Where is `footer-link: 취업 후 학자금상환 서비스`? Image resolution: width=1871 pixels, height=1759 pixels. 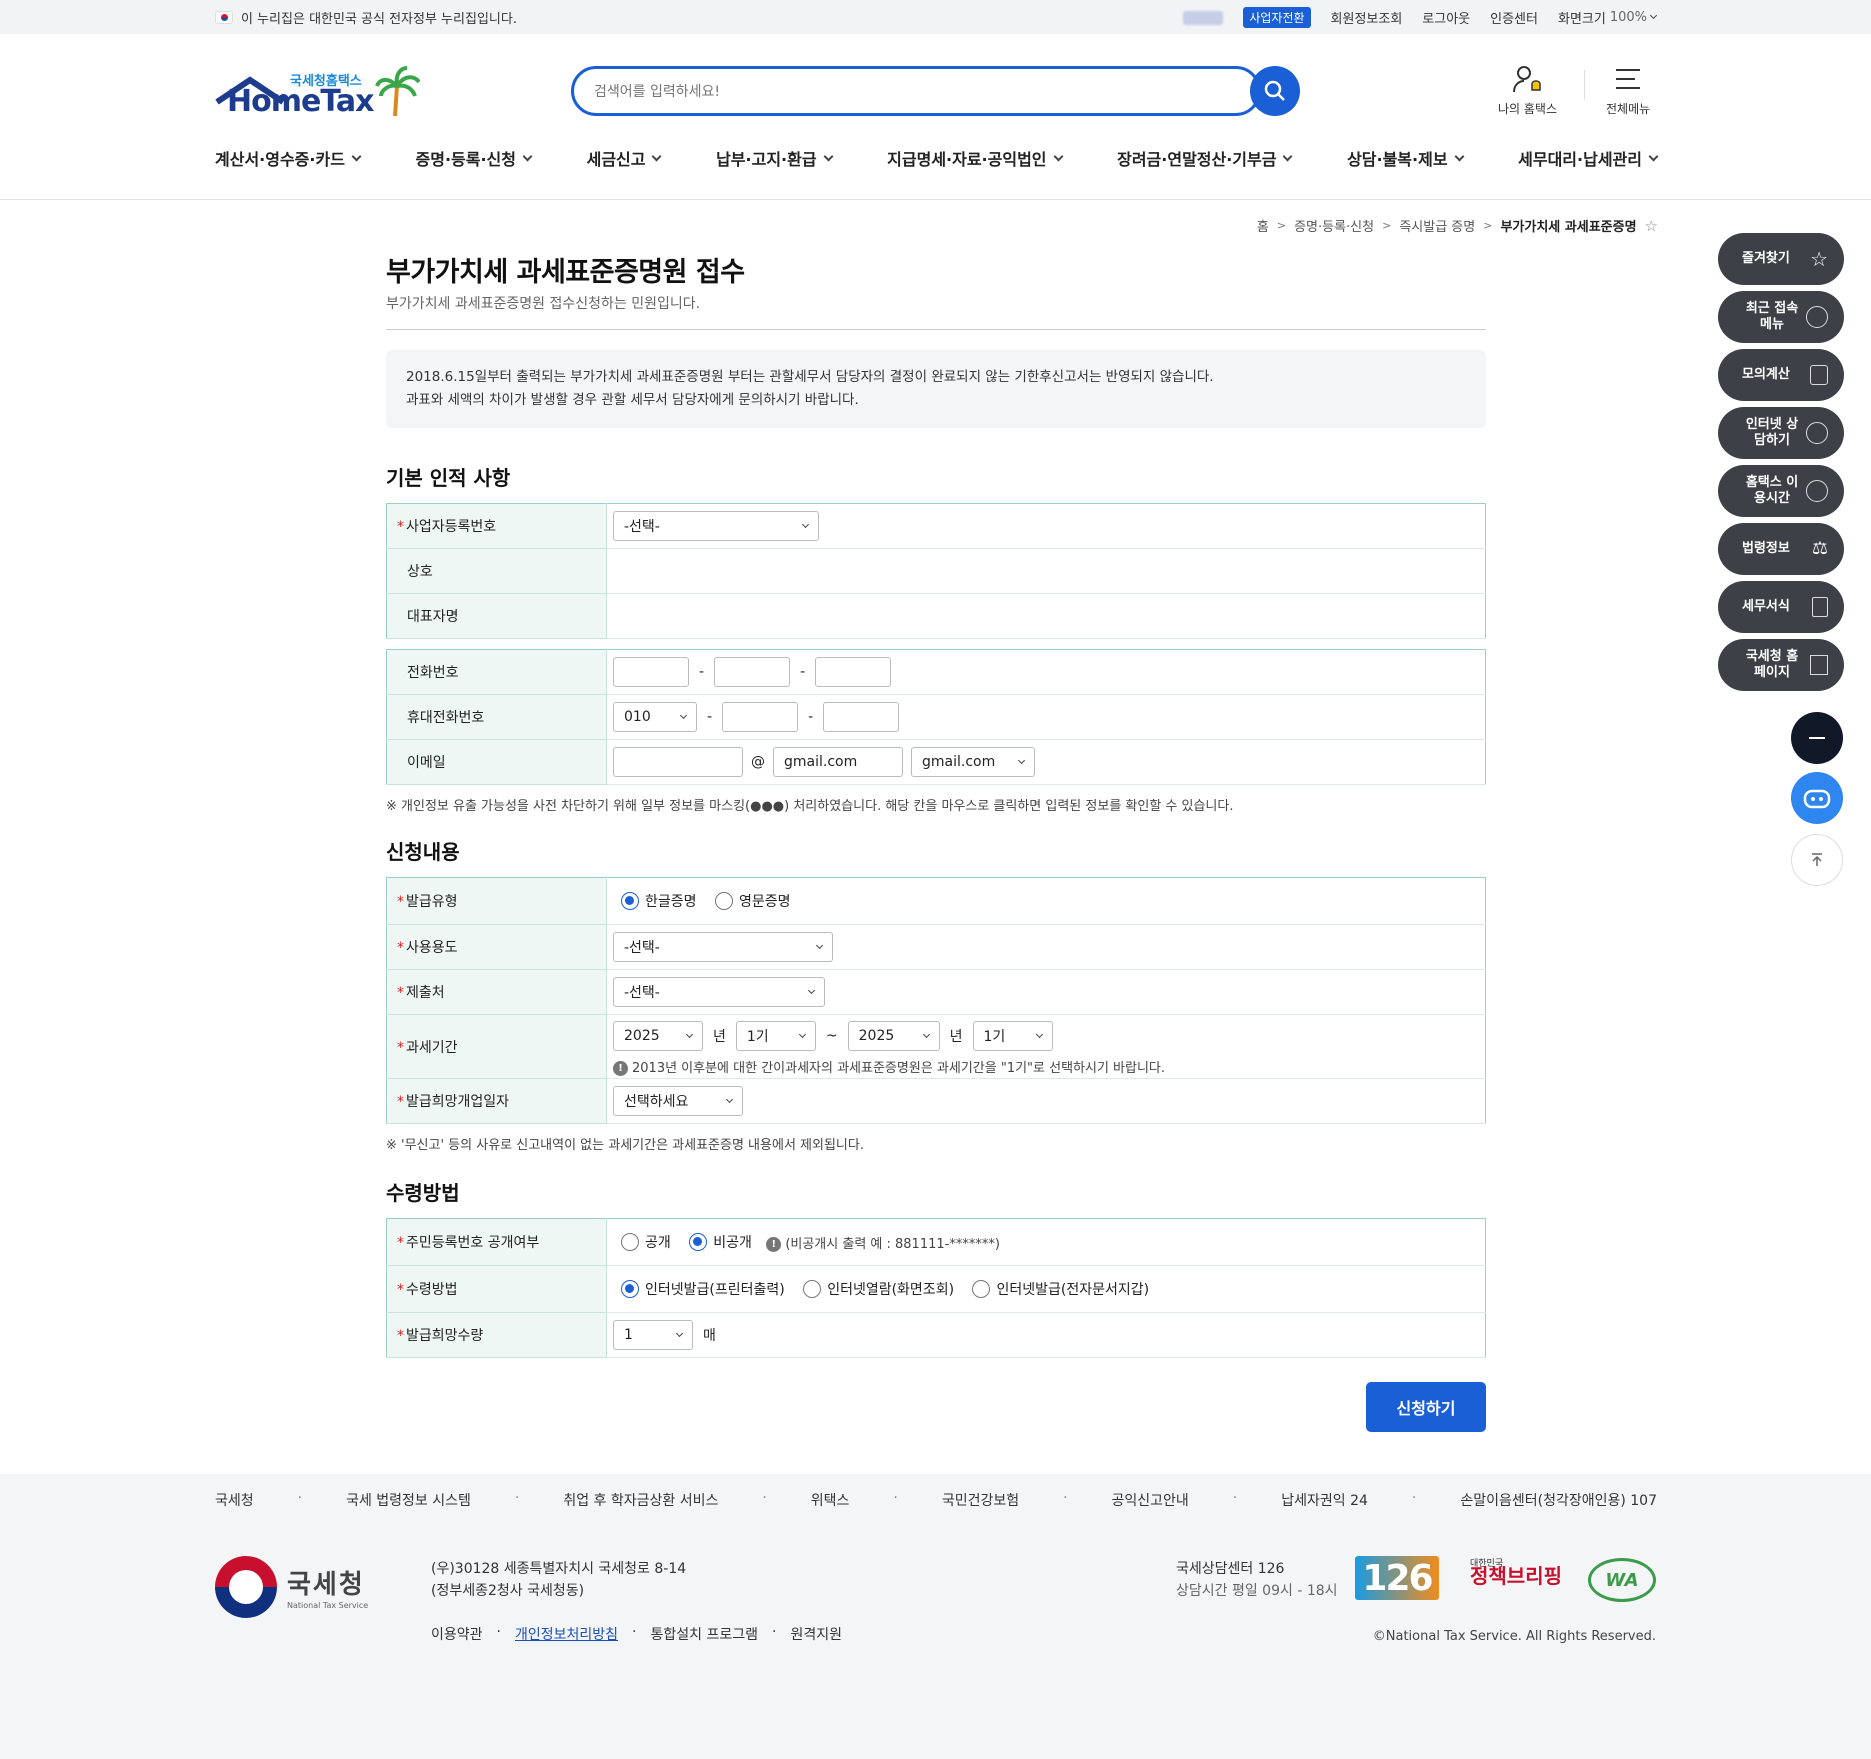
footer-link: 취업 후 학자금상환 서비스 is located at coordinates (640, 1500).